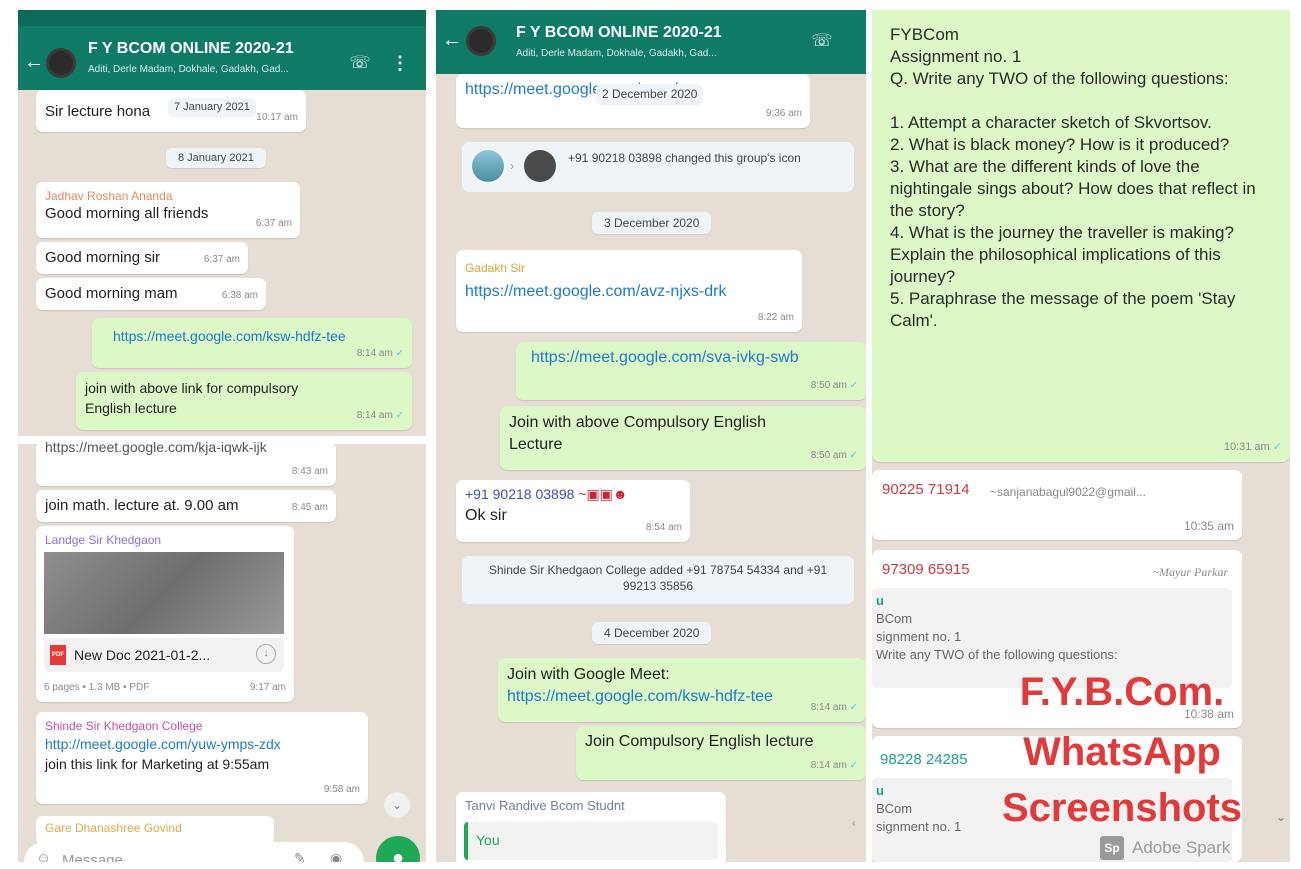 The image size is (1301, 869). Describe the element at coordinates (1193, 849) in the screenshot. I see `adobe-spark-watermark: Sp Adobe Spark` at that location.